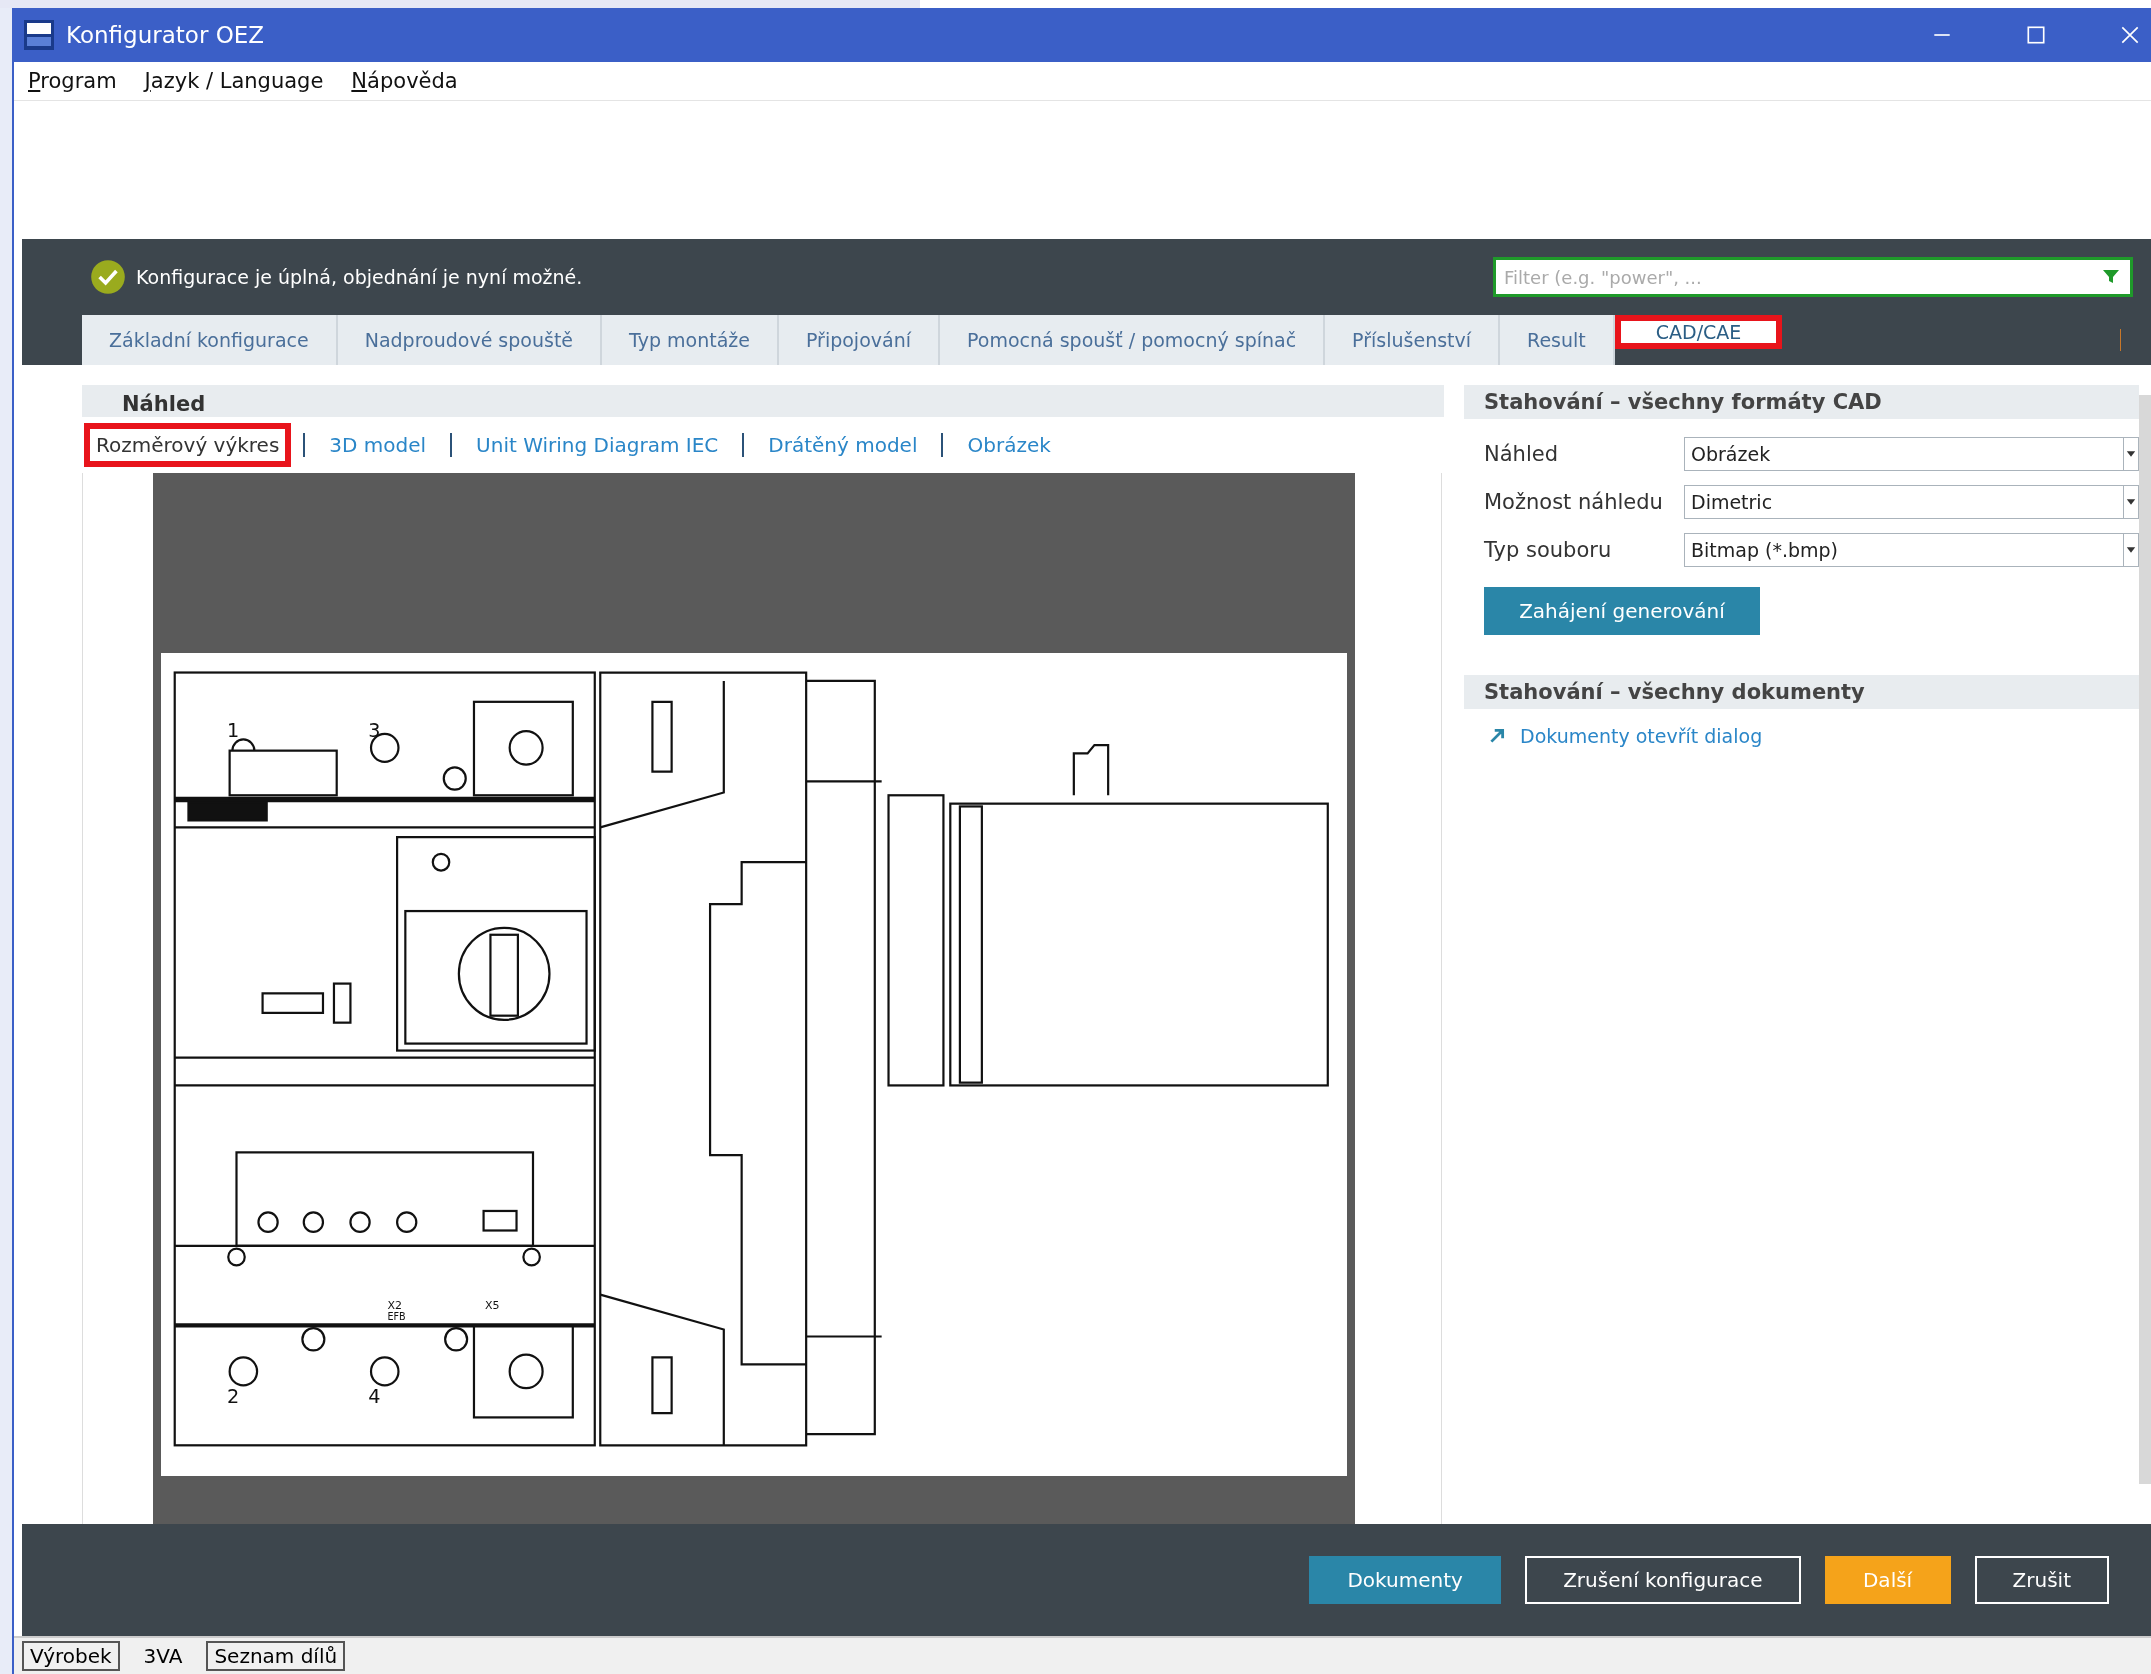 This screenshot has width=2151, height=1674. What do you see at coordinates (1133, 340) in the screenshot?
I see `tab: Pomocná spoušť / pomocný spínač` at bounding box center [1133, 340].